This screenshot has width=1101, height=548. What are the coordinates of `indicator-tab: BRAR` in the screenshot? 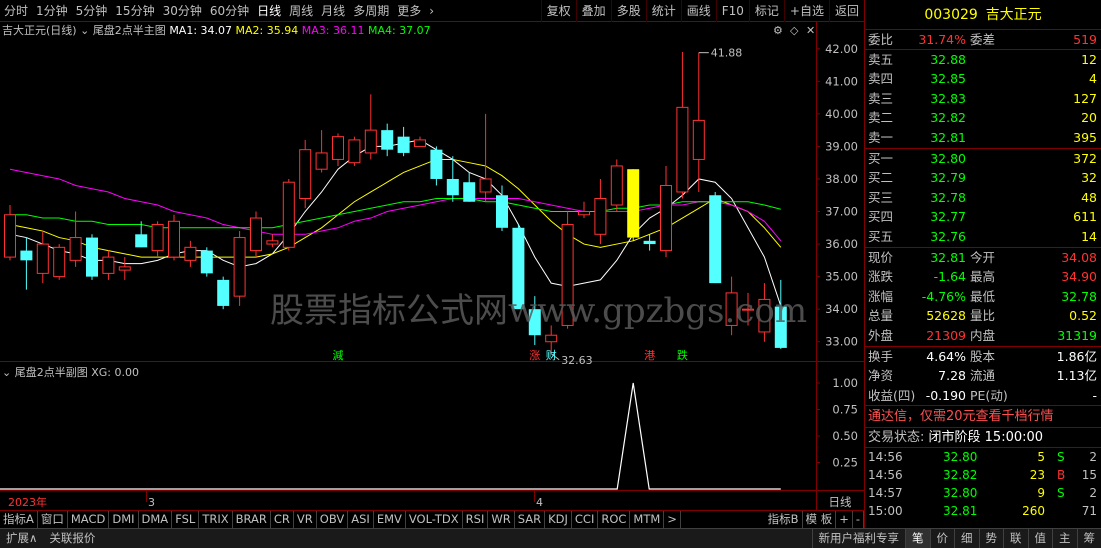 It's located at (252, 519).